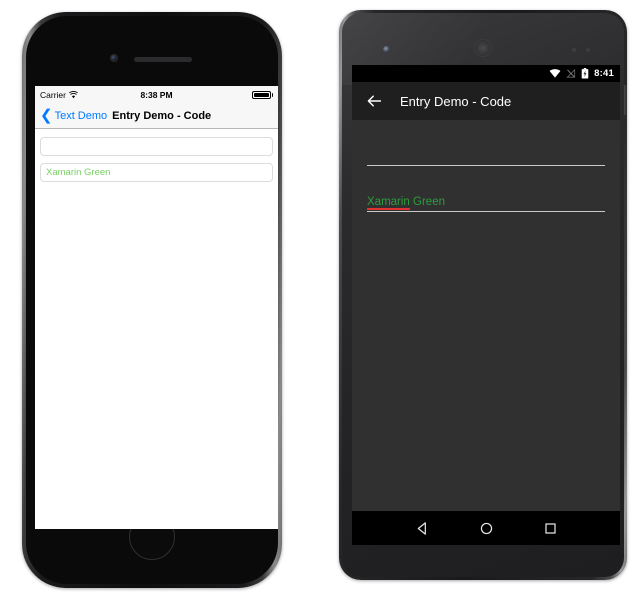 The image size is (644, 600). What do you see at coordinates (81, 115) in the screenshot?
I see `back-button-label: Text Demo` at bounding box center [81, 115].